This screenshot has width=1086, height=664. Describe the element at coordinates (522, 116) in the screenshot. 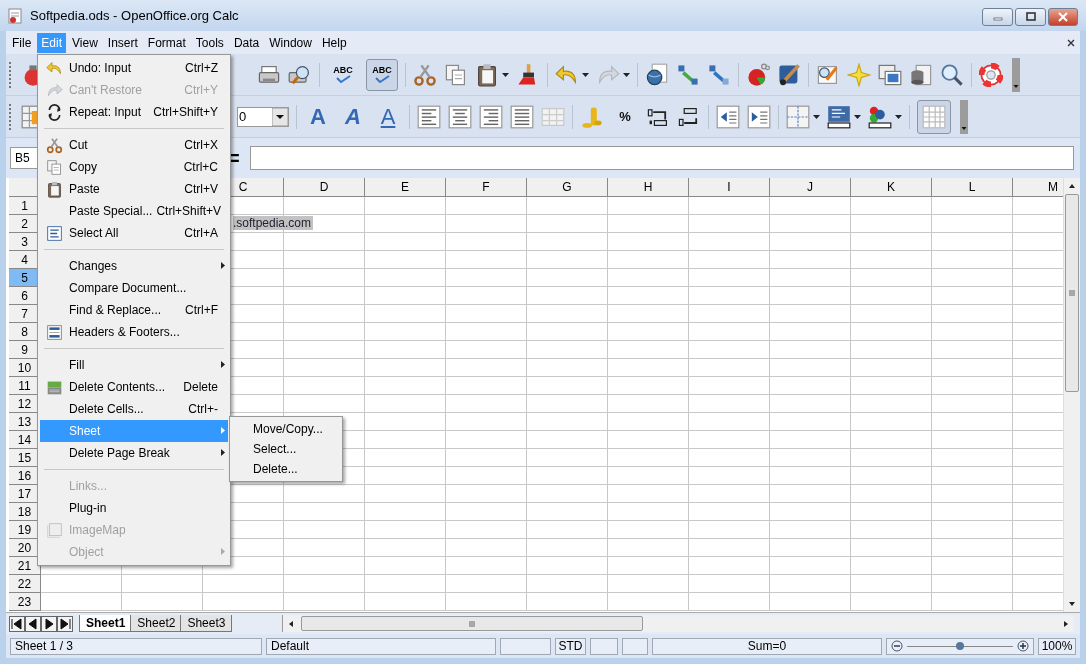

I see `justify-icon` at that location.